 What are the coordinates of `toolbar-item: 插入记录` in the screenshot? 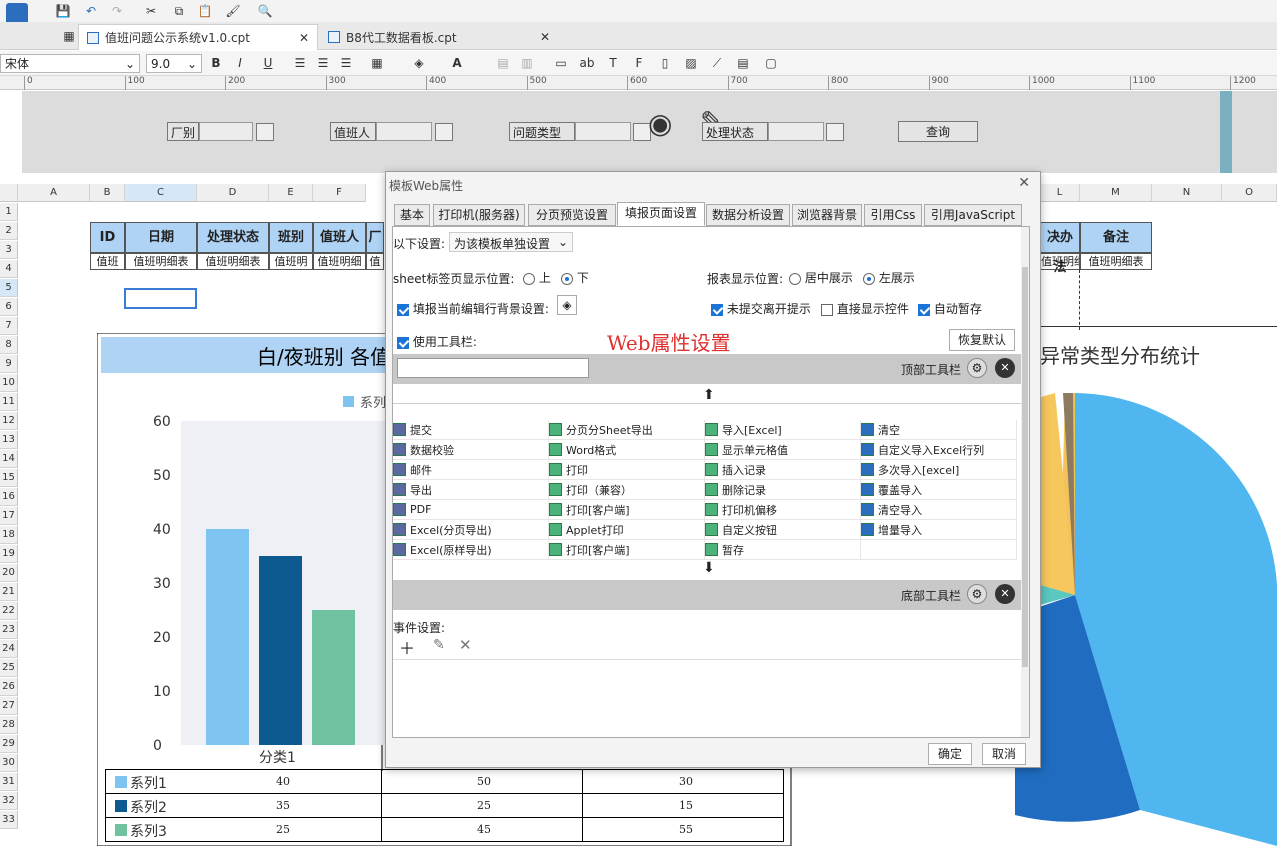 It's located at (783, 470).